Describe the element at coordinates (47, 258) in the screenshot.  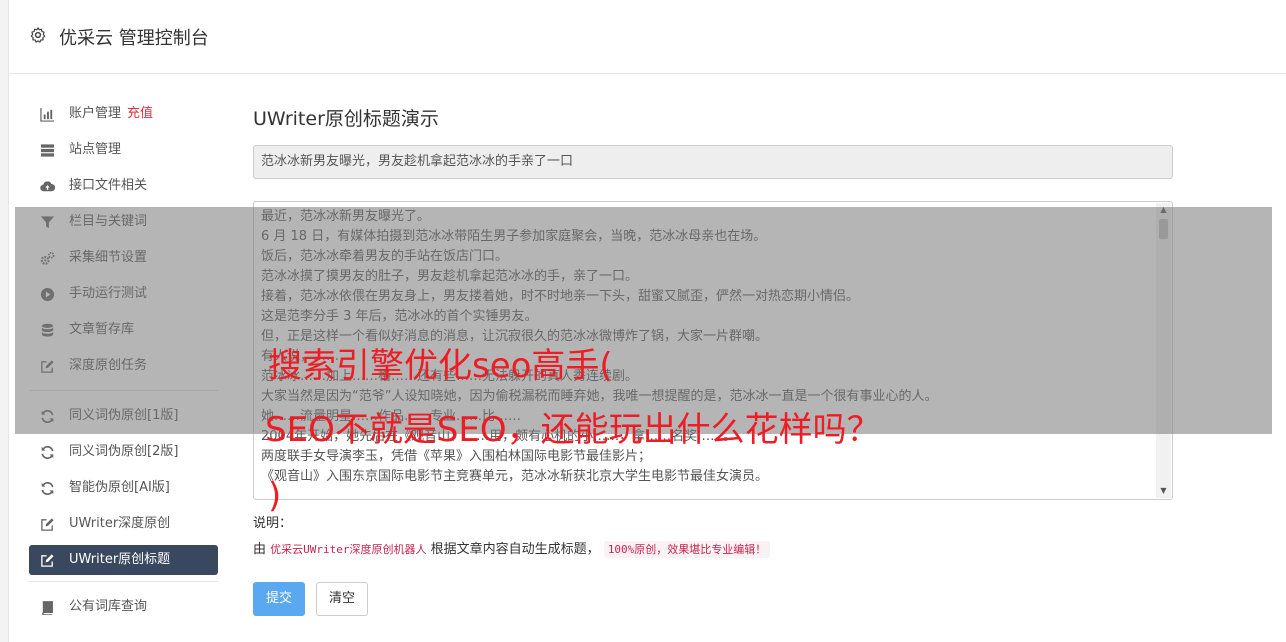
I see `cogs-icon` at that location.